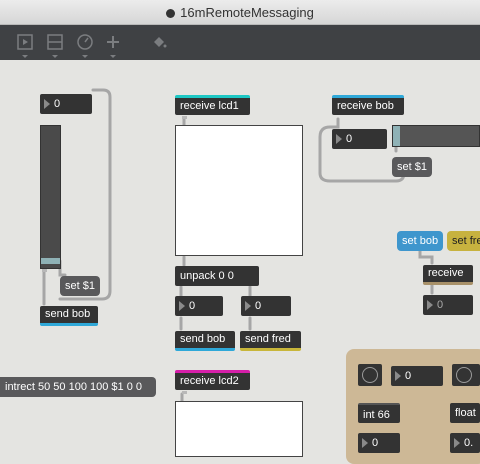 The height and width of the screenshot is (464, 480). What do you see at coordinates (440, 305) in the screenshot?
I see `receive-number-value: 0` at bounding box center [440, 305].